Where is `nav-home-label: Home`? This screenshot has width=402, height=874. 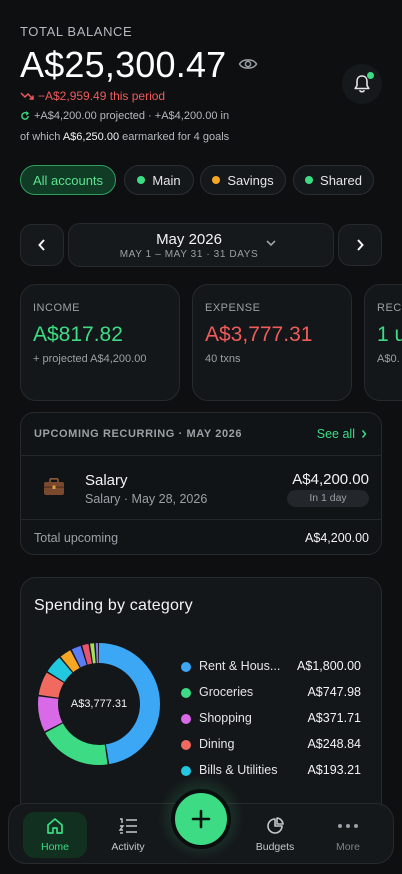
nav-home-label: Home is located at coordinates (54, 847).